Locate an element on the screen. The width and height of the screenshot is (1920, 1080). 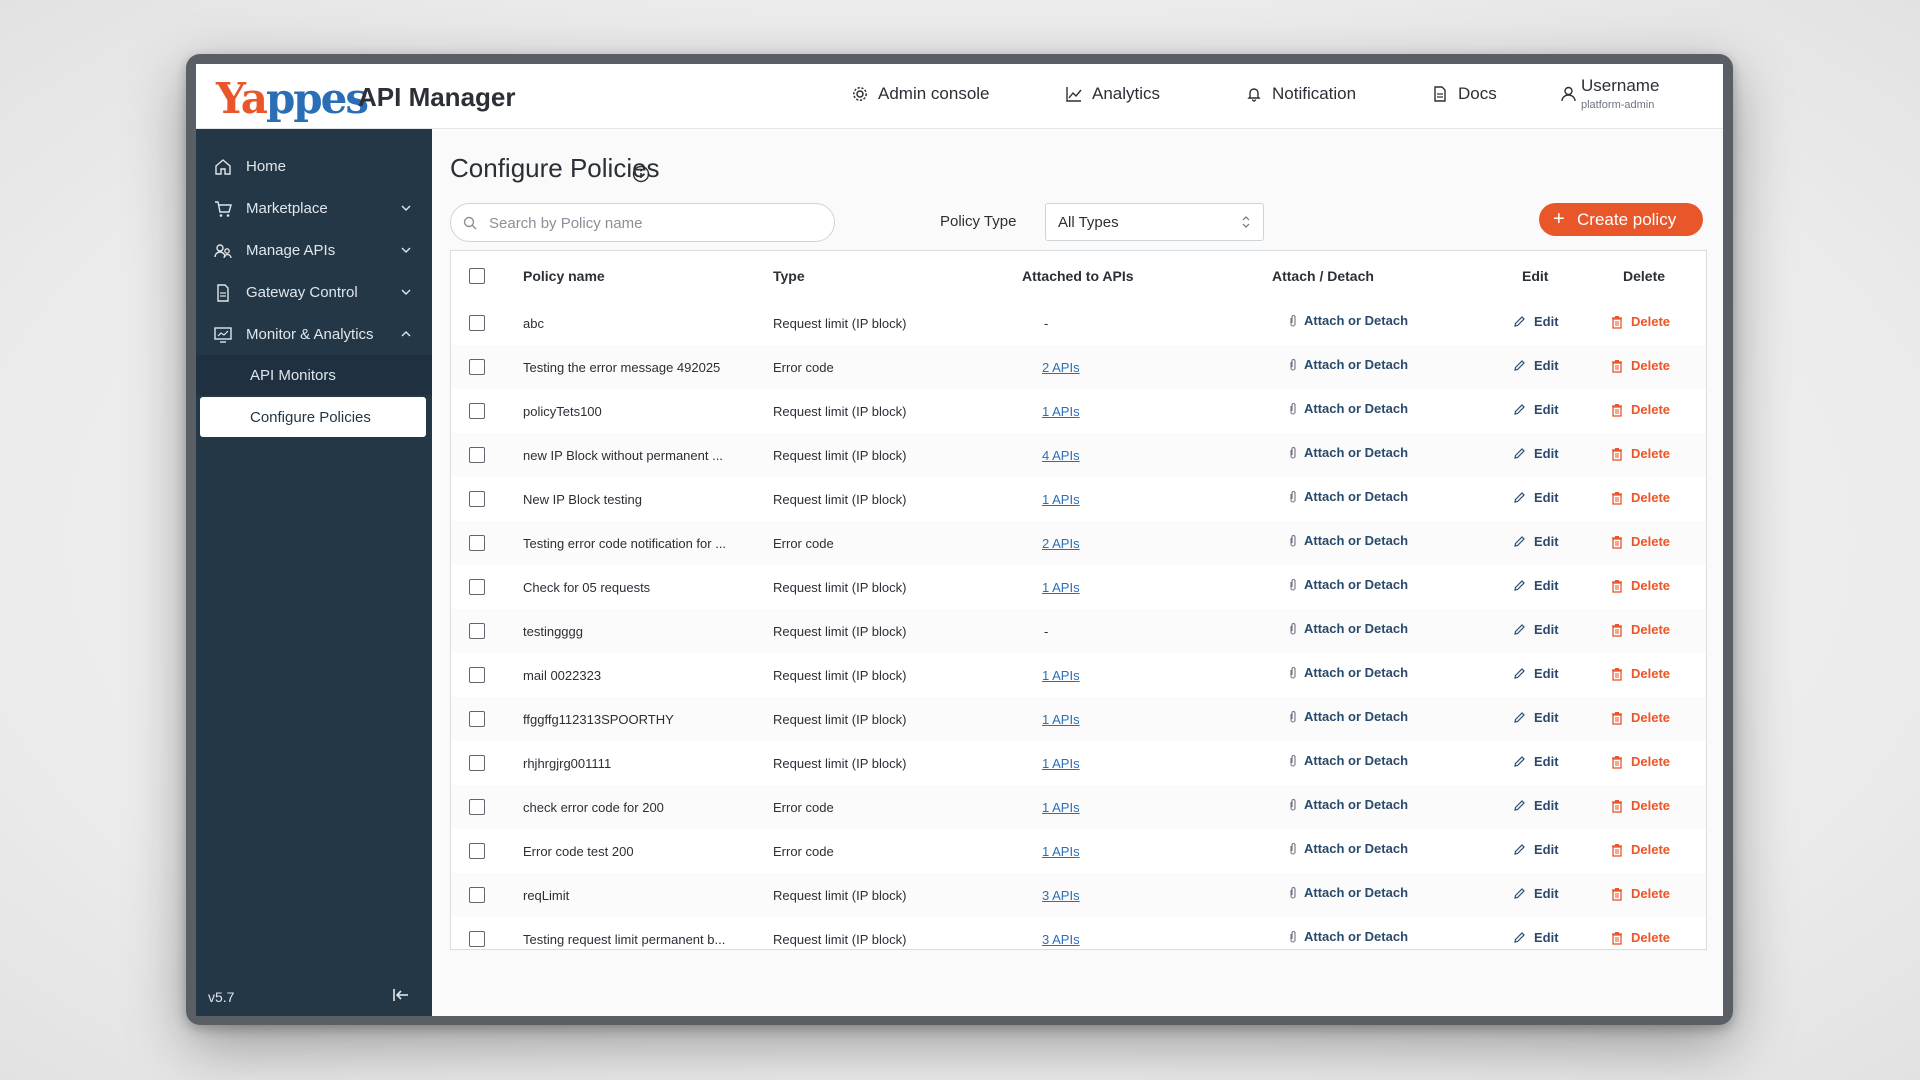
create-policy-button: + Create policy is located at coordinates (1621, 219).